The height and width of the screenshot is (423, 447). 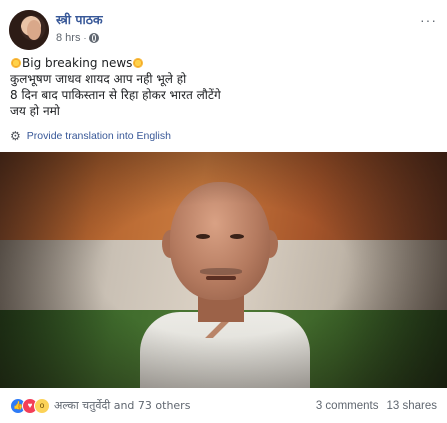 What do you see at coordinates (347, 406) in the screenshot?
I see `comments-count: 3 comments` at bounding box center [347, 406].